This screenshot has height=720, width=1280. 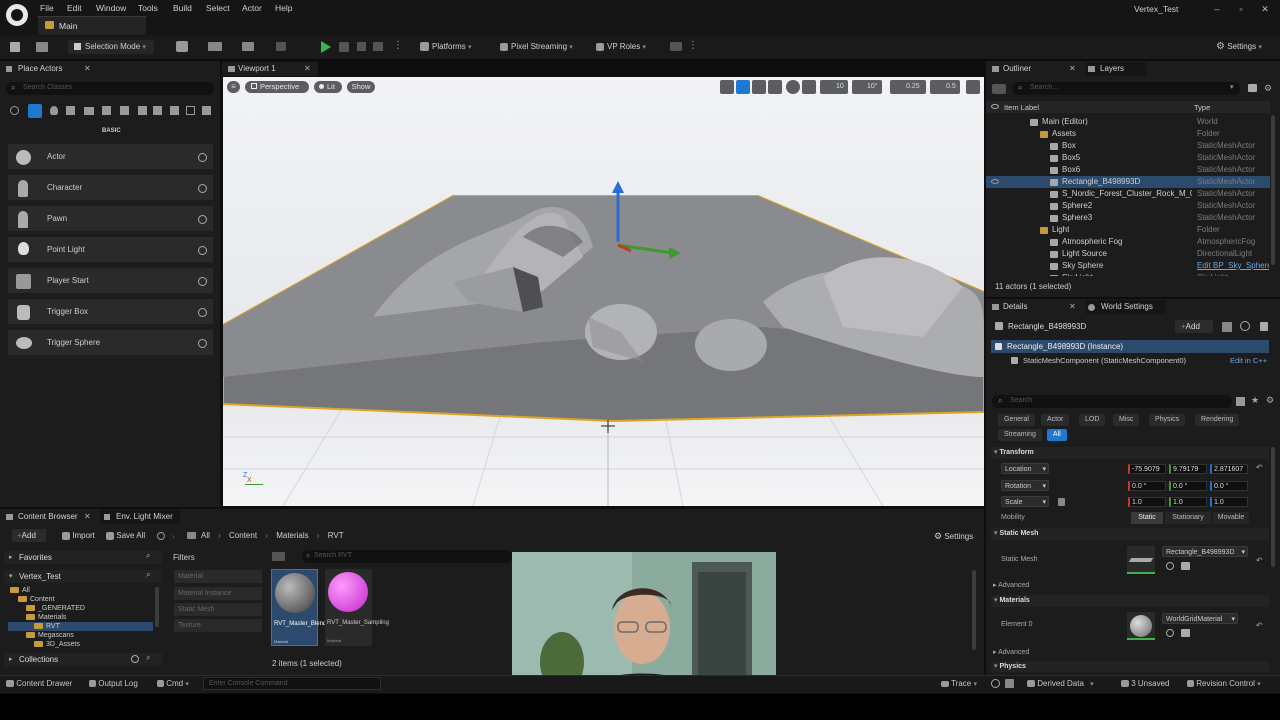 What do you see at coordinates (292, 683) in the screenshot?
I see `console-input: Enter Console Command` at bounding box center [292, 683].